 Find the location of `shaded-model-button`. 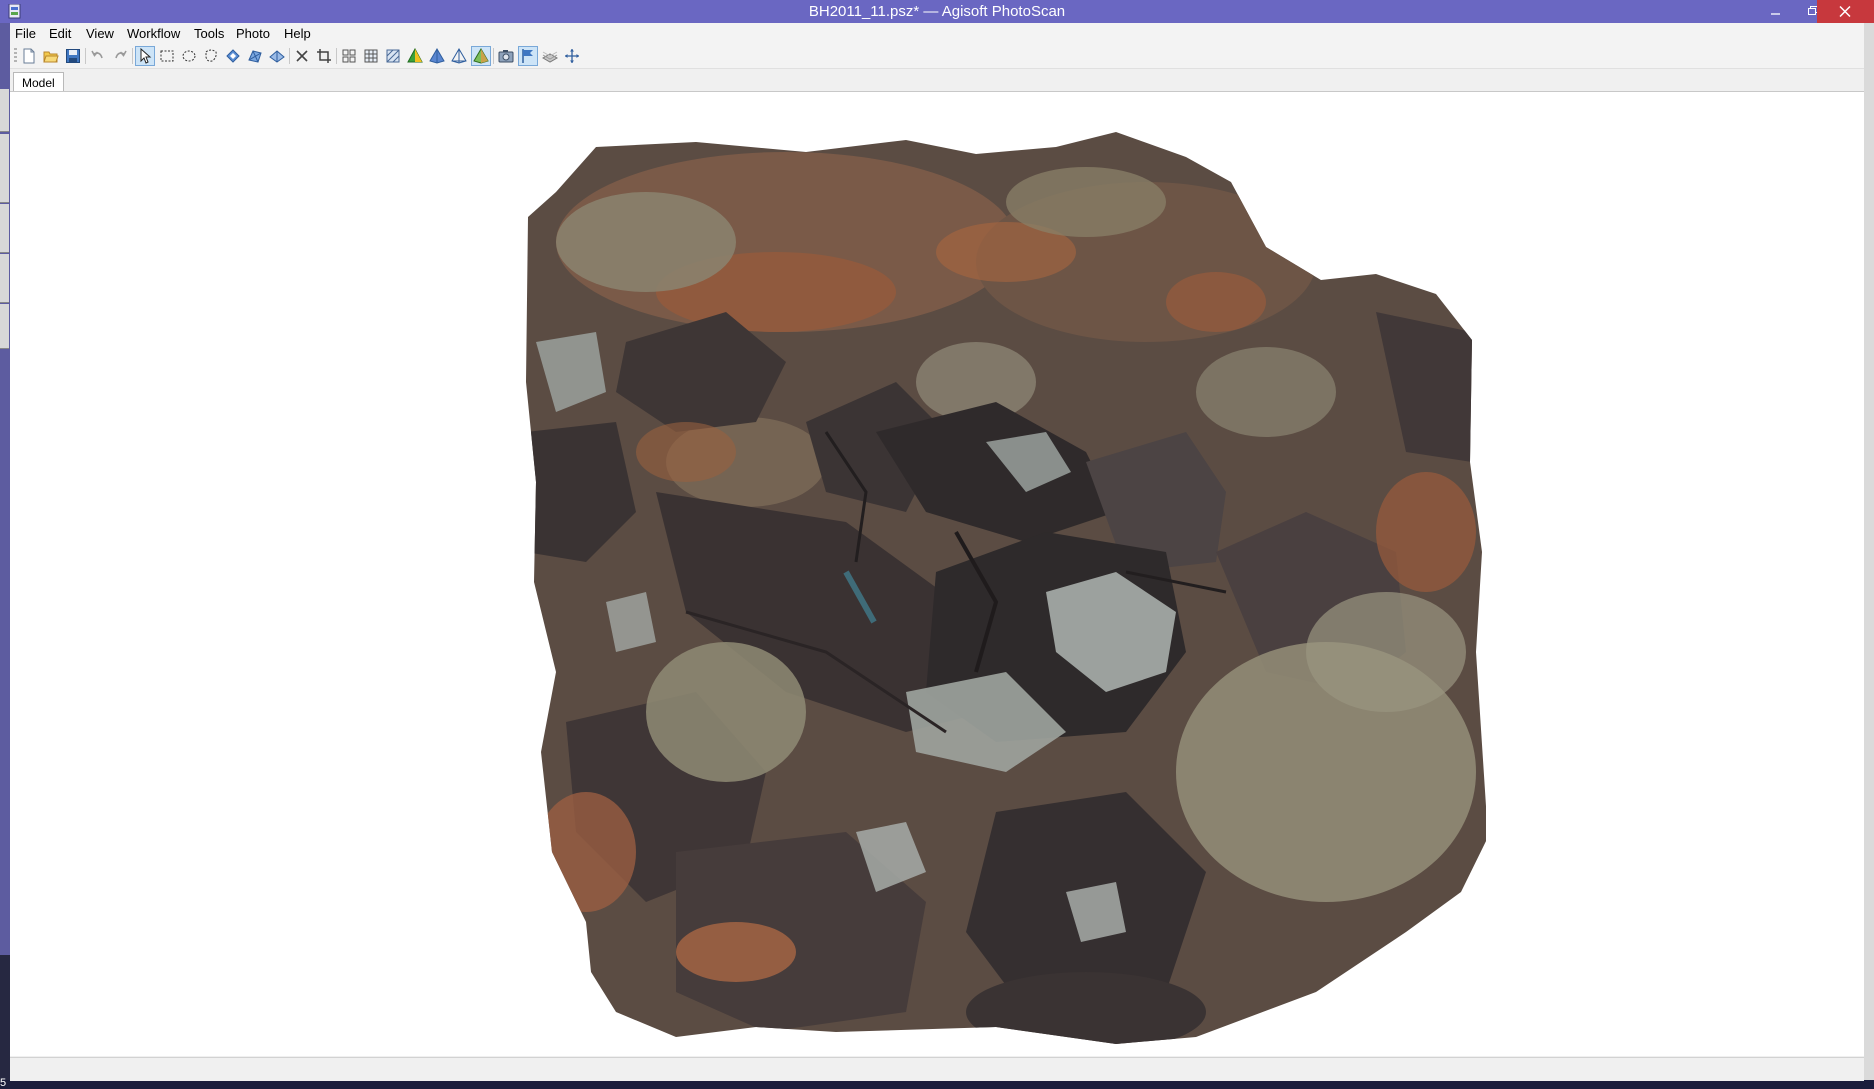

shaded-model-button is located at coordinates (415, 56).